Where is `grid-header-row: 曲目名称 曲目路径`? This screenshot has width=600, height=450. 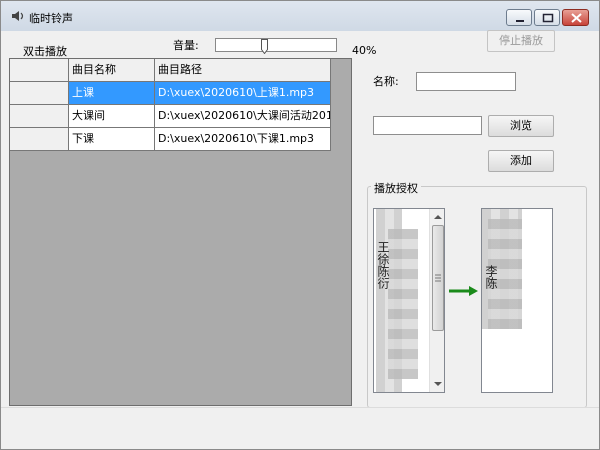 grid-header-row: 曲目名称 曲目路径 is located at coordinates (170, 70).